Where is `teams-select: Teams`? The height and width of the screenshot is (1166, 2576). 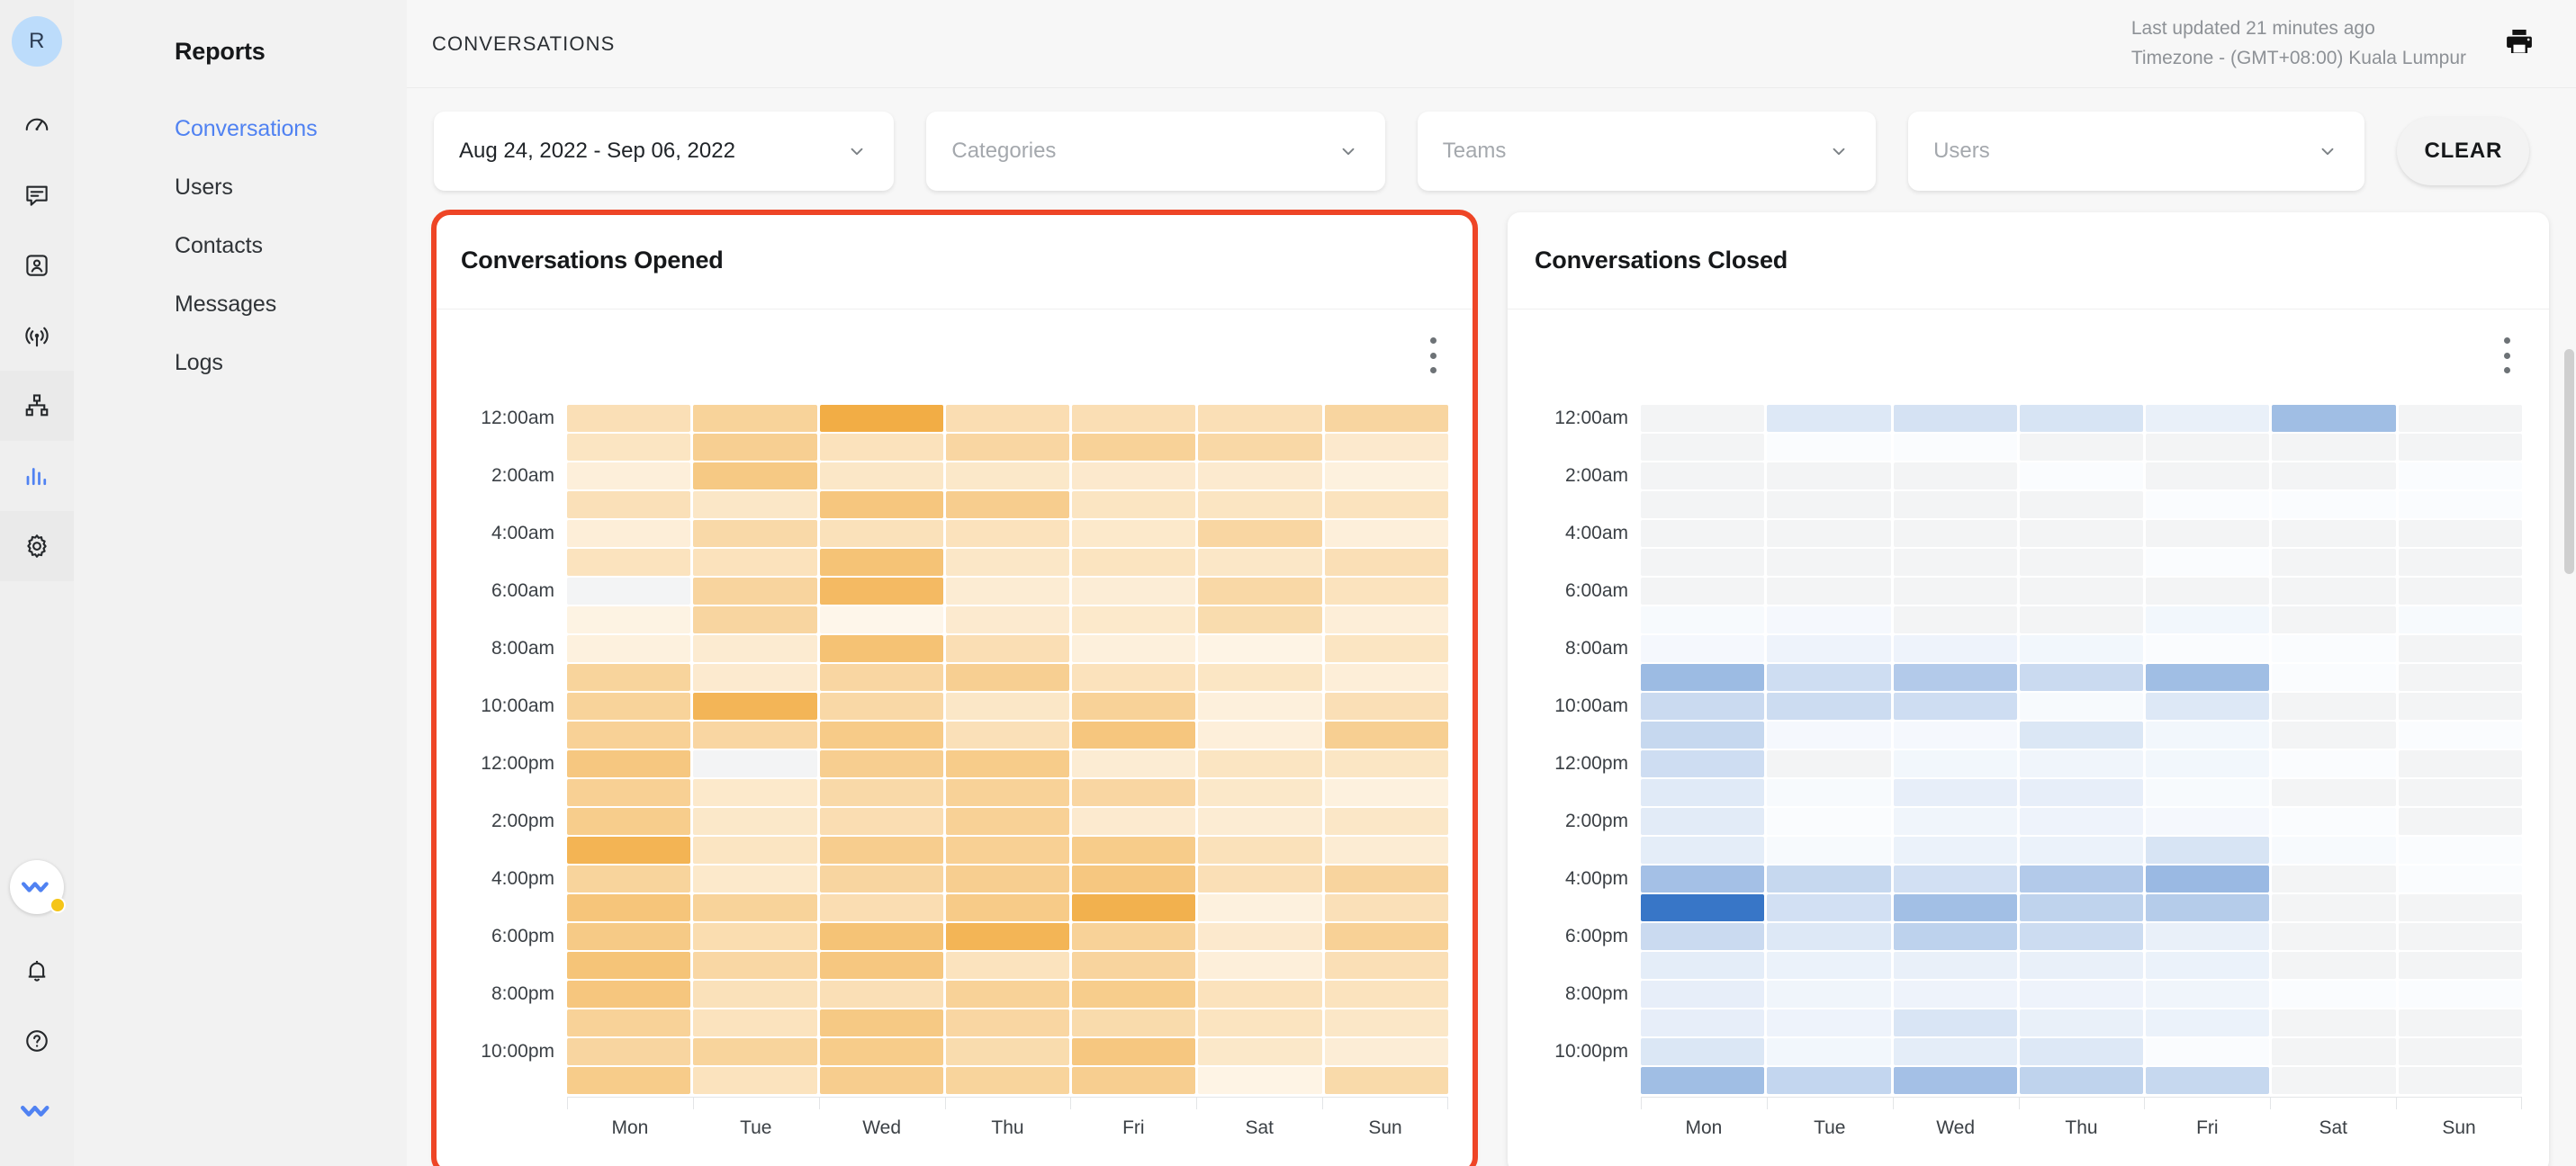 teams-select: Teams is located at coordinates (1647, 152).